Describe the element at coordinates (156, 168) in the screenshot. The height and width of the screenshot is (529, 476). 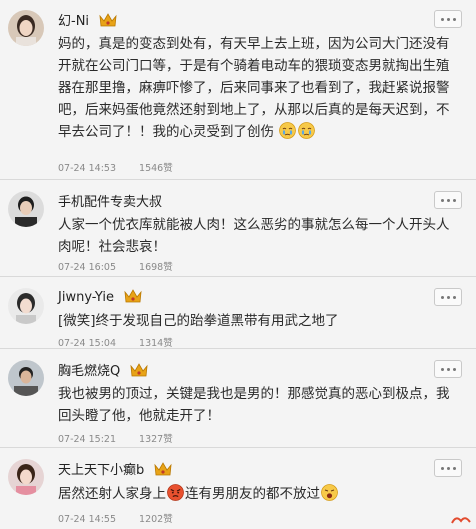
I see `like-count: 1546赞` at that location.